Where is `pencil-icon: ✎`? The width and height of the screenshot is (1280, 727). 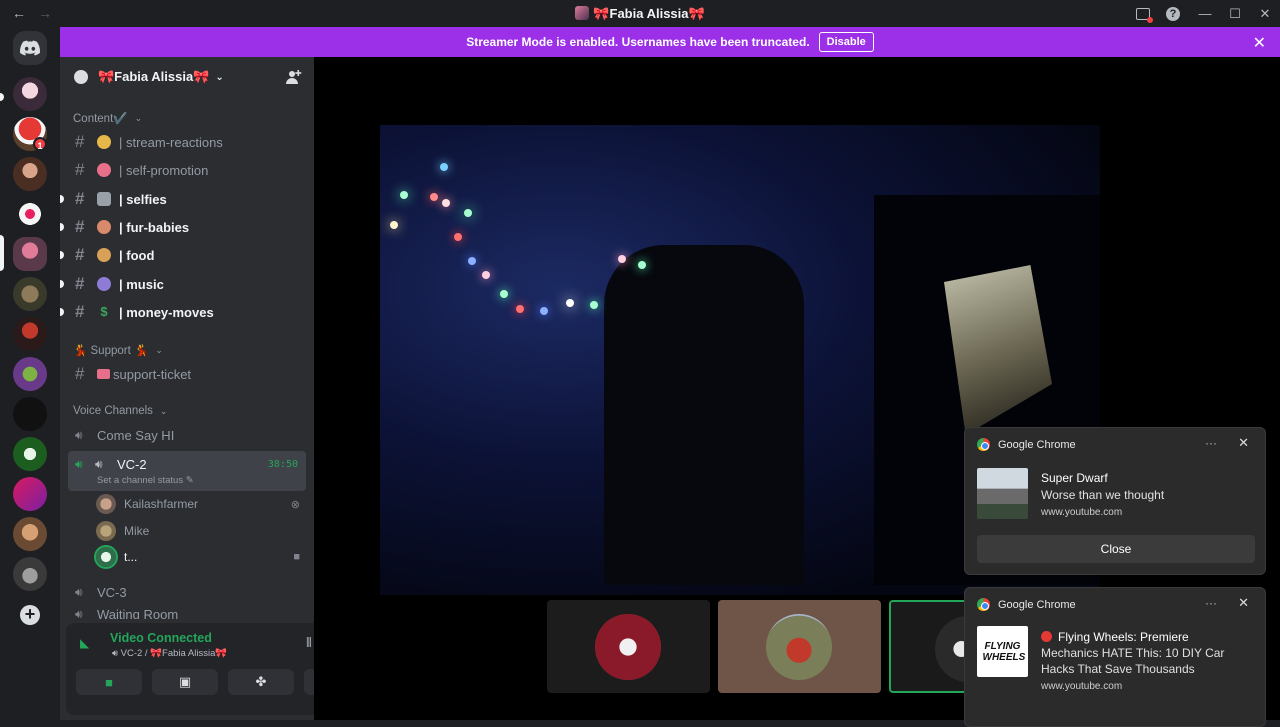
pencil-icon: ✎ is located at coordinates (189, 480).